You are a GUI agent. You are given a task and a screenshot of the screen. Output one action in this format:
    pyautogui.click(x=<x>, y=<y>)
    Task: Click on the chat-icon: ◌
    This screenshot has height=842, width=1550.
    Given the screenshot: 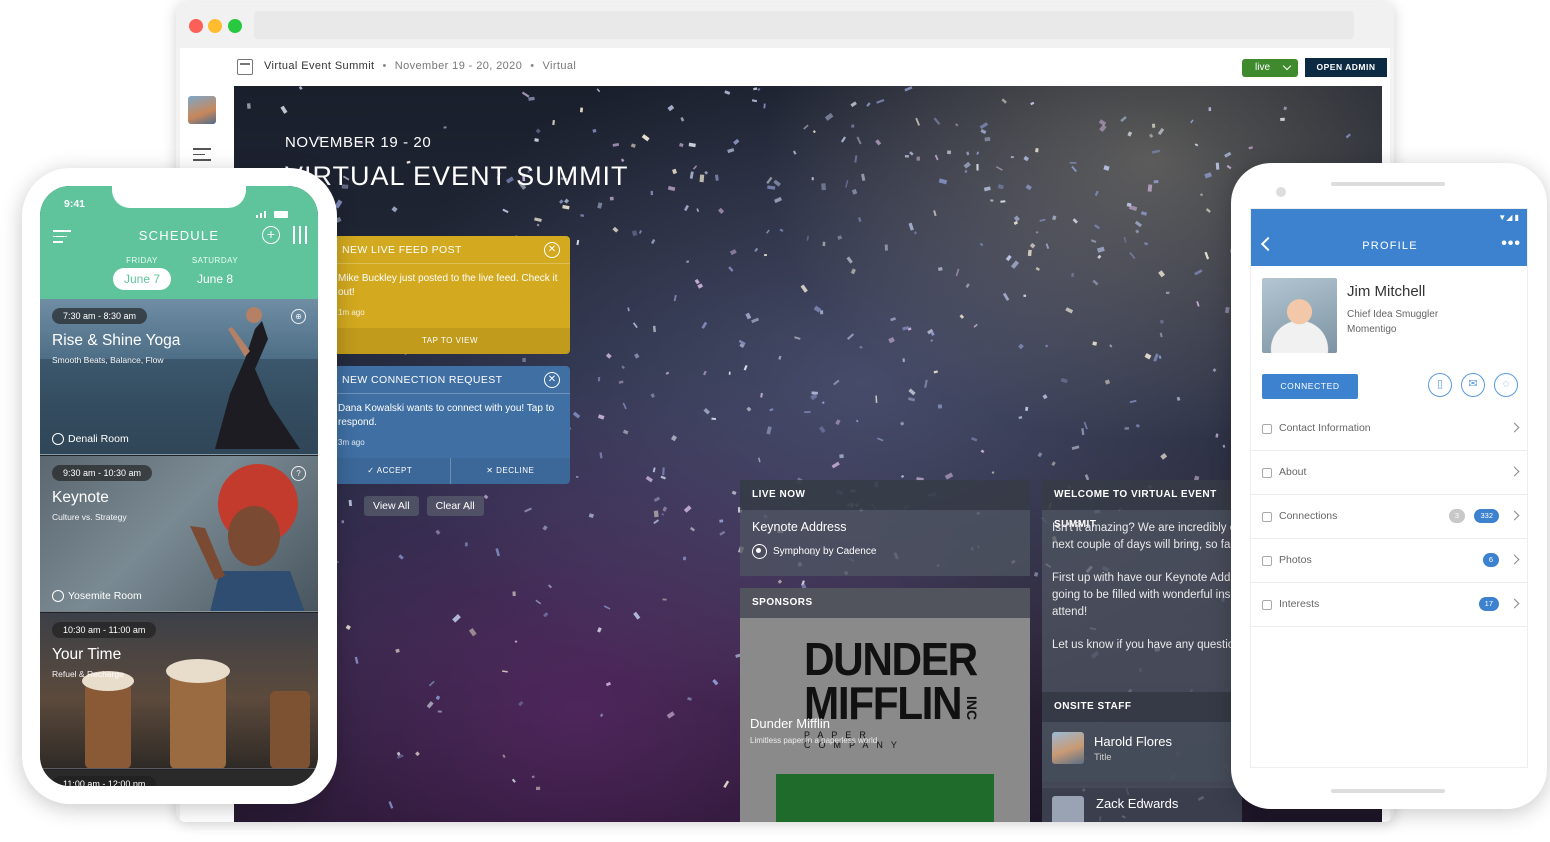 What is the action you would take?
    pyautogui.click(x=1506, y=385)
    